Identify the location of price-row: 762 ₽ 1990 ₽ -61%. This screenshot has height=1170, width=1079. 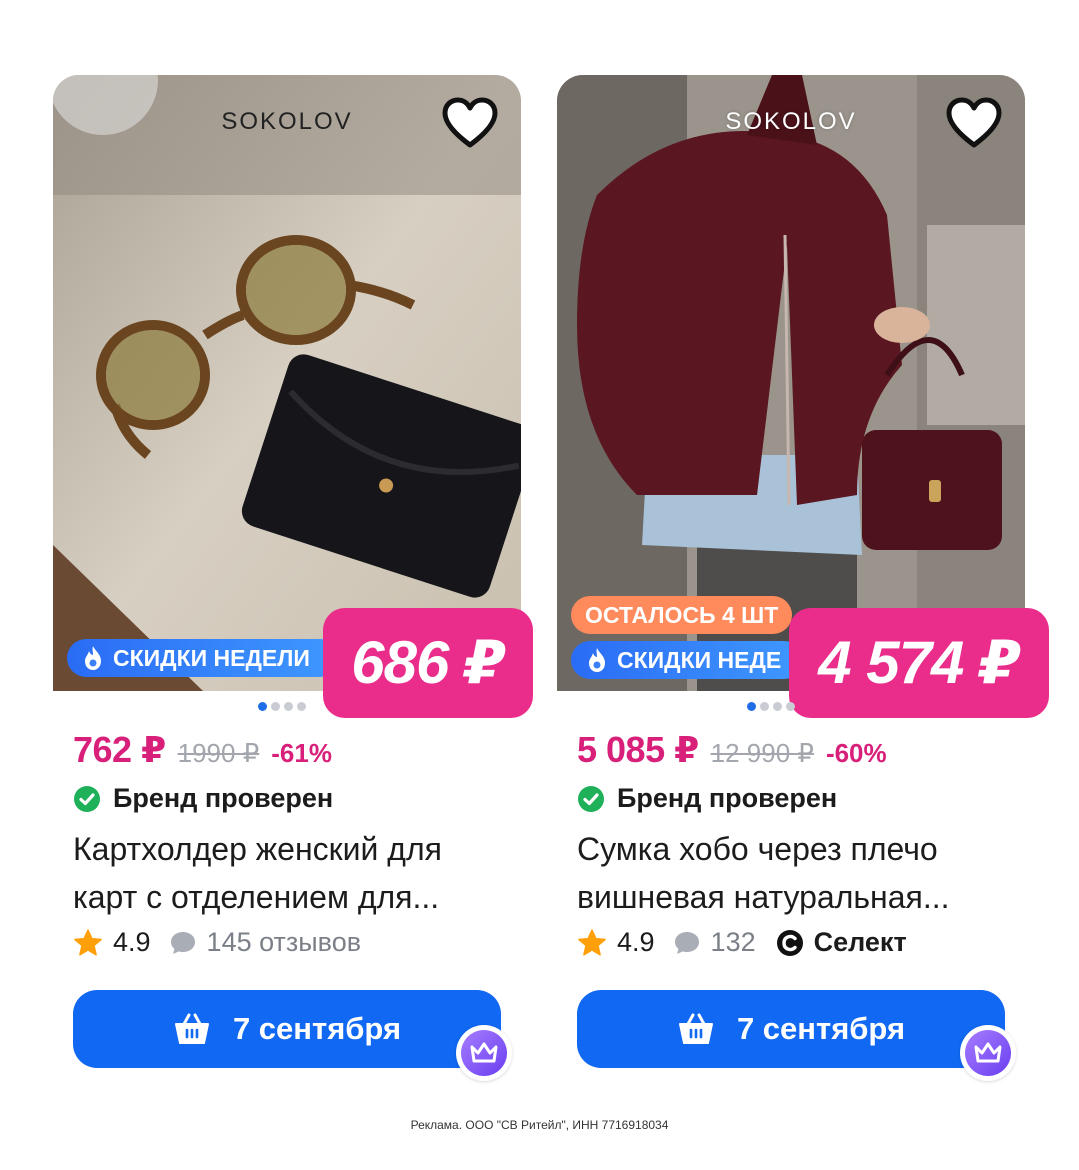
(202, 750).